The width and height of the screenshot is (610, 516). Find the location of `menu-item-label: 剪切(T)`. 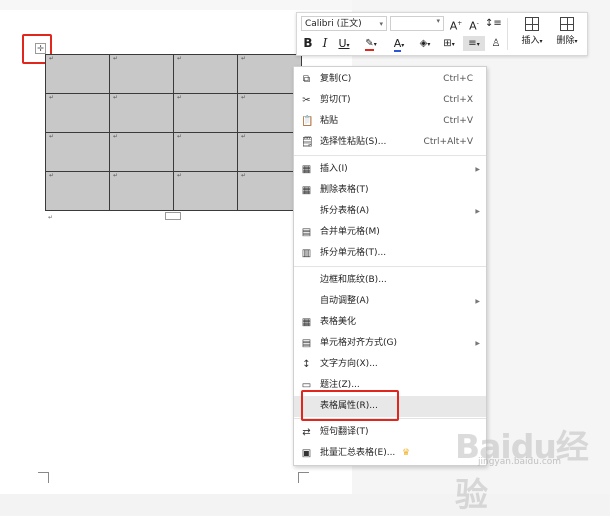

menu-item-label: 剪切(T) is located at coordinates (335, 100).